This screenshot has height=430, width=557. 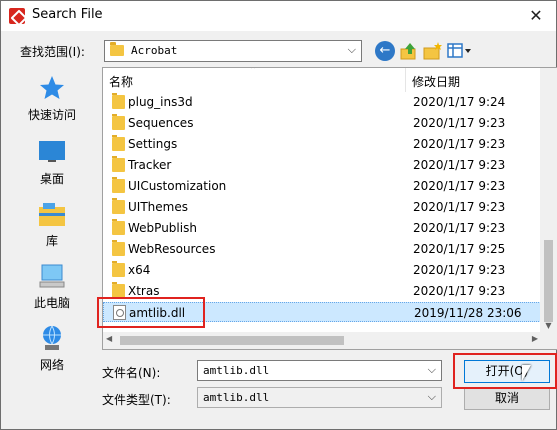 I want to click on scroll-left-arrow-icon: ◀, so click(x=109, y=338).